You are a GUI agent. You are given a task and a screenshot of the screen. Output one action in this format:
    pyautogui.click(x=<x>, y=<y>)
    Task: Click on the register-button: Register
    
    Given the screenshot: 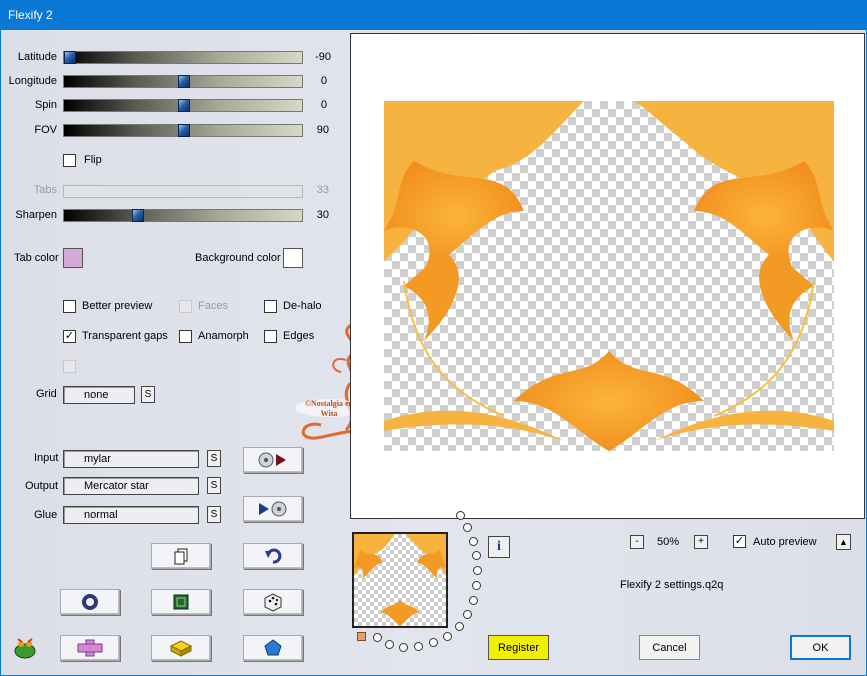 What is the action you would take?
    pyautogui.click(x=518, y=647)
    